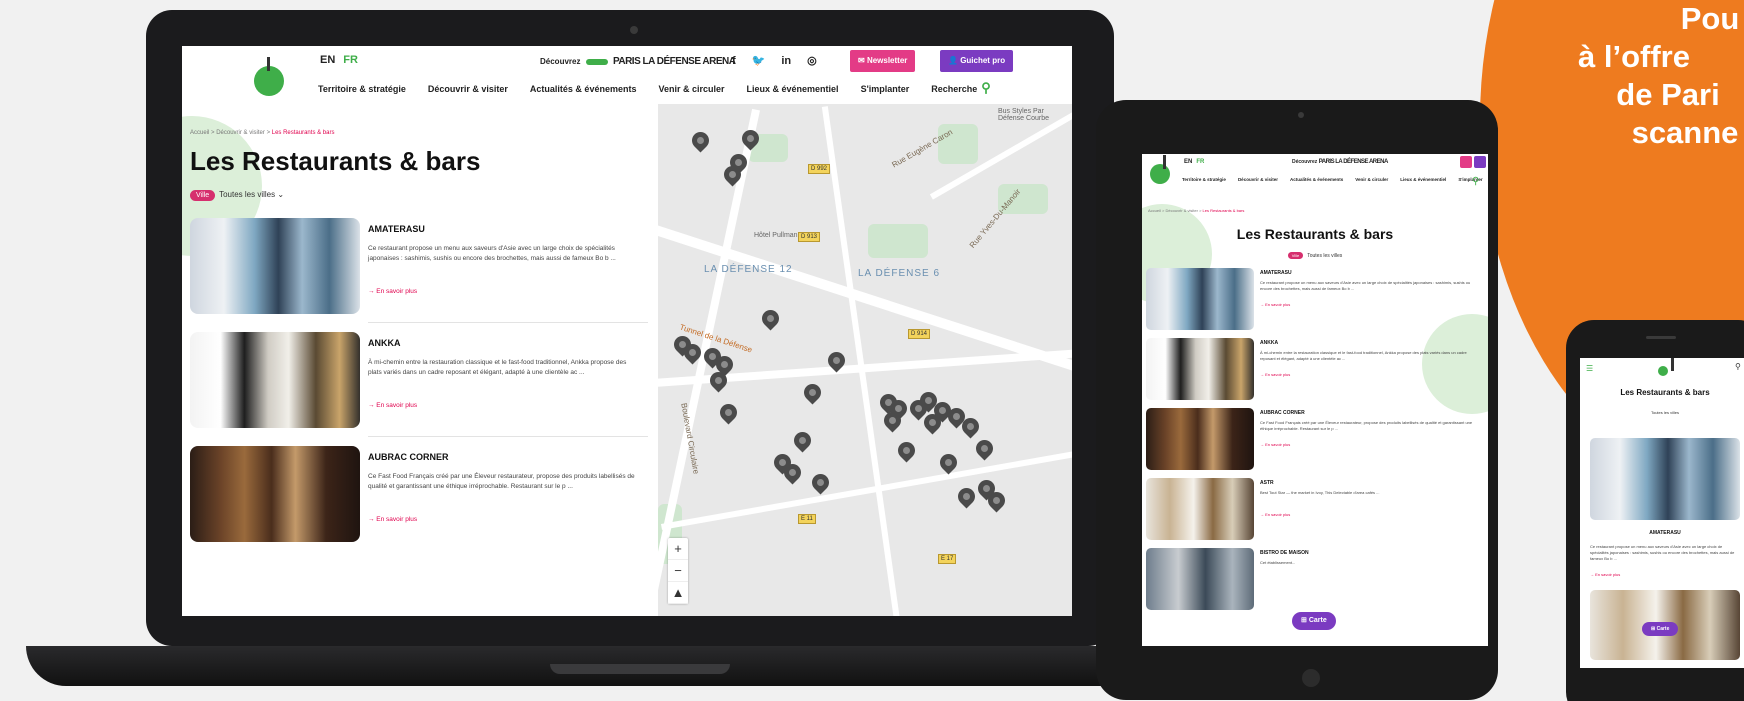 The height and width of the screenshot is (701, 1744). What do you see at coordinates (1668, 94) in the screenshot?
I see `promo-line-3: de Pari` at bounding box center [1668, 94].